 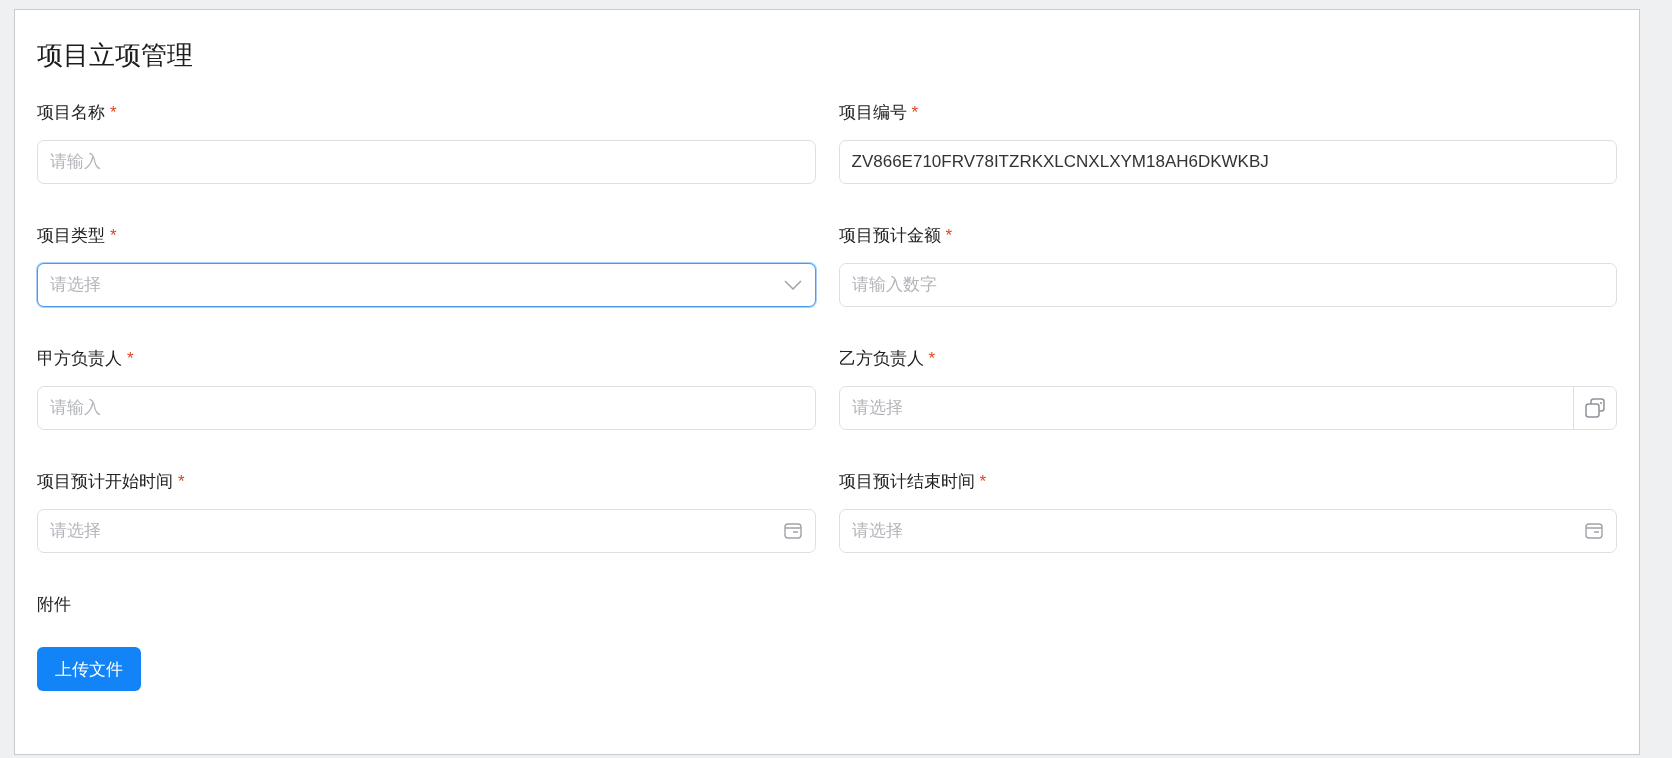 I want to click on chevron-down-icon, so click(x=792, y=285).